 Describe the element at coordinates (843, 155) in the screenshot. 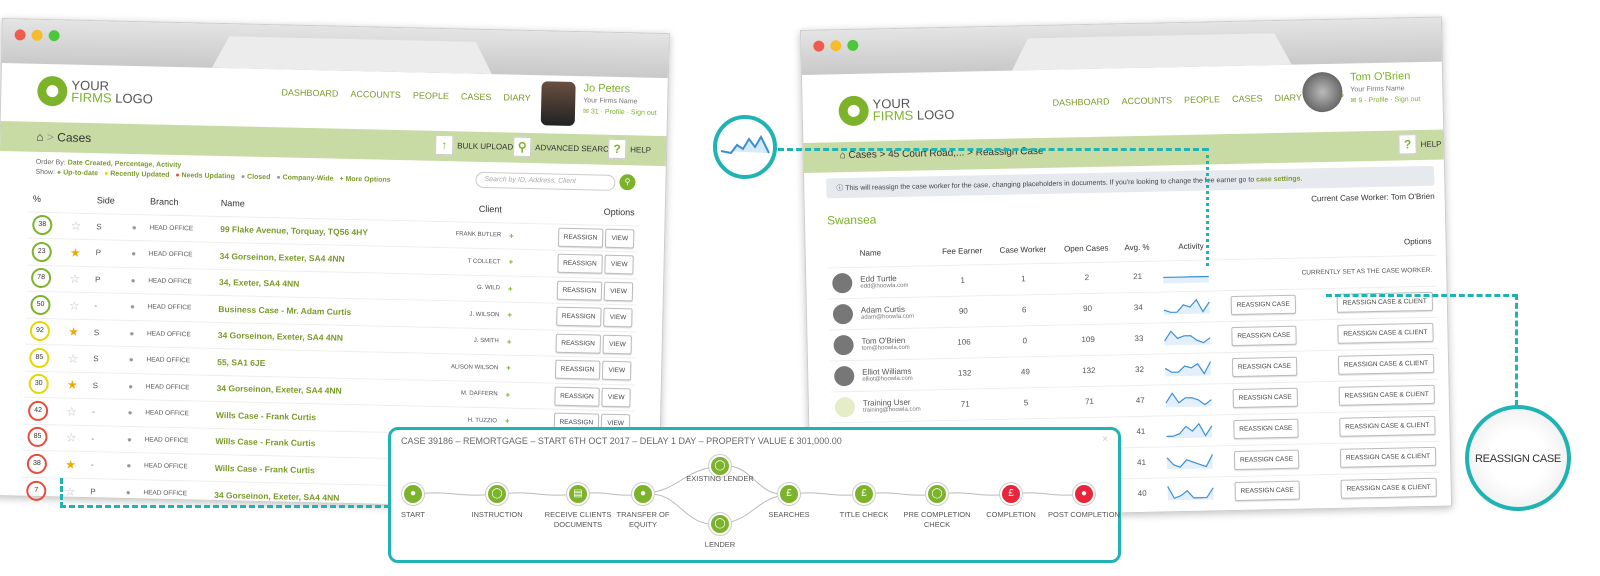

I see `home-icon: ⌂` at that location.